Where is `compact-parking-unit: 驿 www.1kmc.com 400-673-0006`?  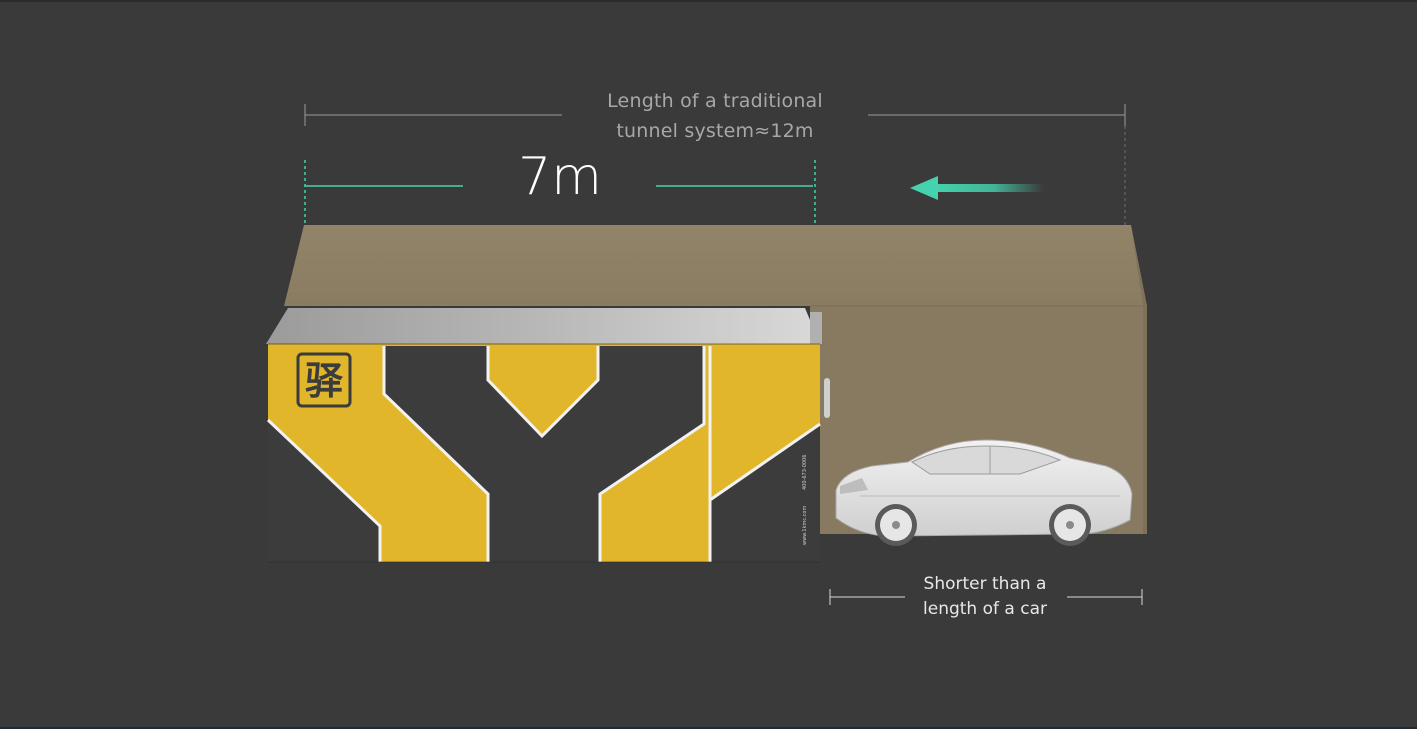
compact-parking-unit: 驿 www.1kmc.com 400-673-0006 is located at coordinates (548, 435).